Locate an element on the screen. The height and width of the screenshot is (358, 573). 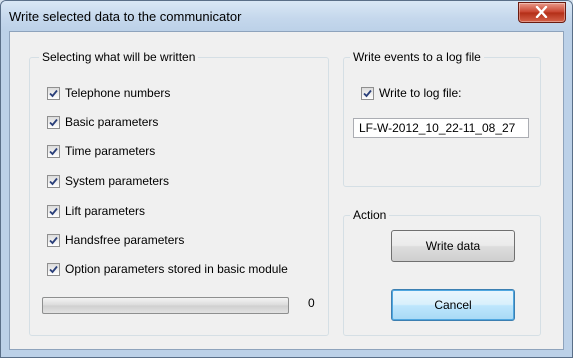
progress-value: 0 is located at coordinates (311, 303).